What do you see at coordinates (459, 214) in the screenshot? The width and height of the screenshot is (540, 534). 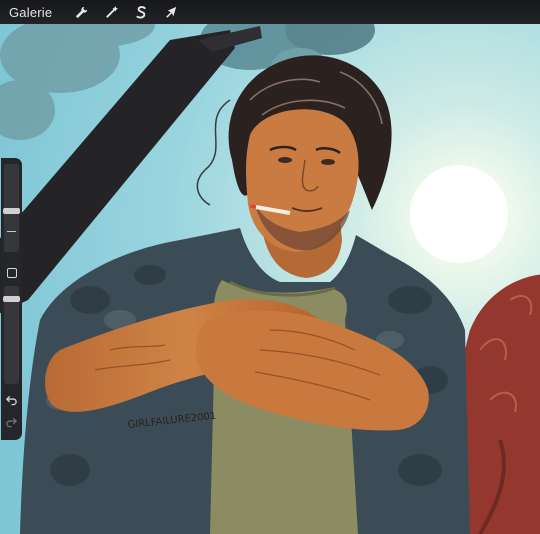 I see `sun` at bounding box center [459, 214].